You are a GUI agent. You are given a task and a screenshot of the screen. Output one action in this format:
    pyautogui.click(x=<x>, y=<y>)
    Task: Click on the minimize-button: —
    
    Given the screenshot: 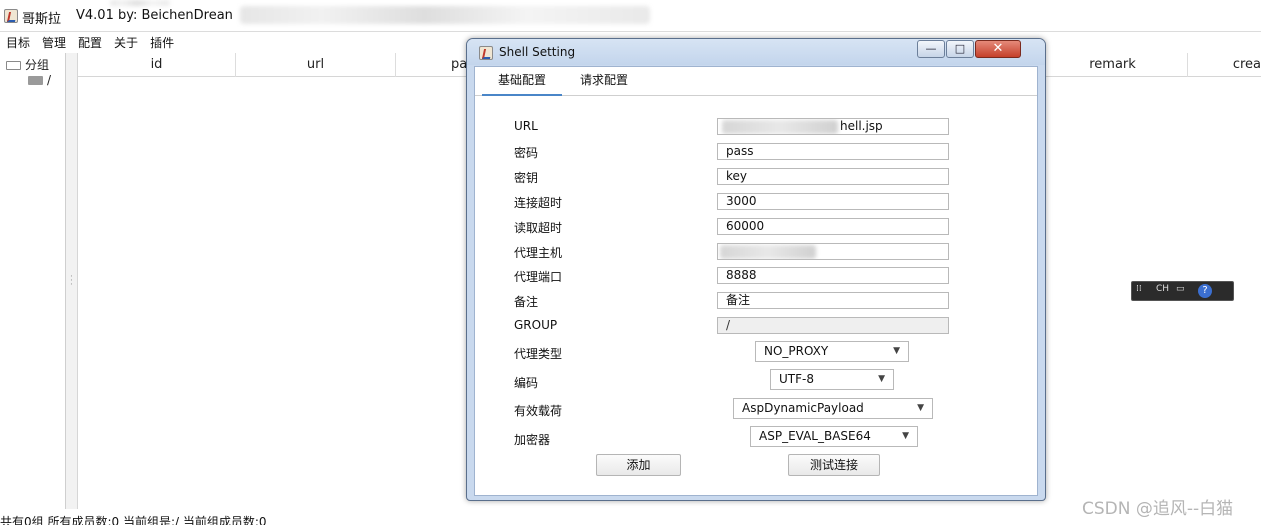 What is the action you would take?
    pyautogui.click(x=931, y=49)
    